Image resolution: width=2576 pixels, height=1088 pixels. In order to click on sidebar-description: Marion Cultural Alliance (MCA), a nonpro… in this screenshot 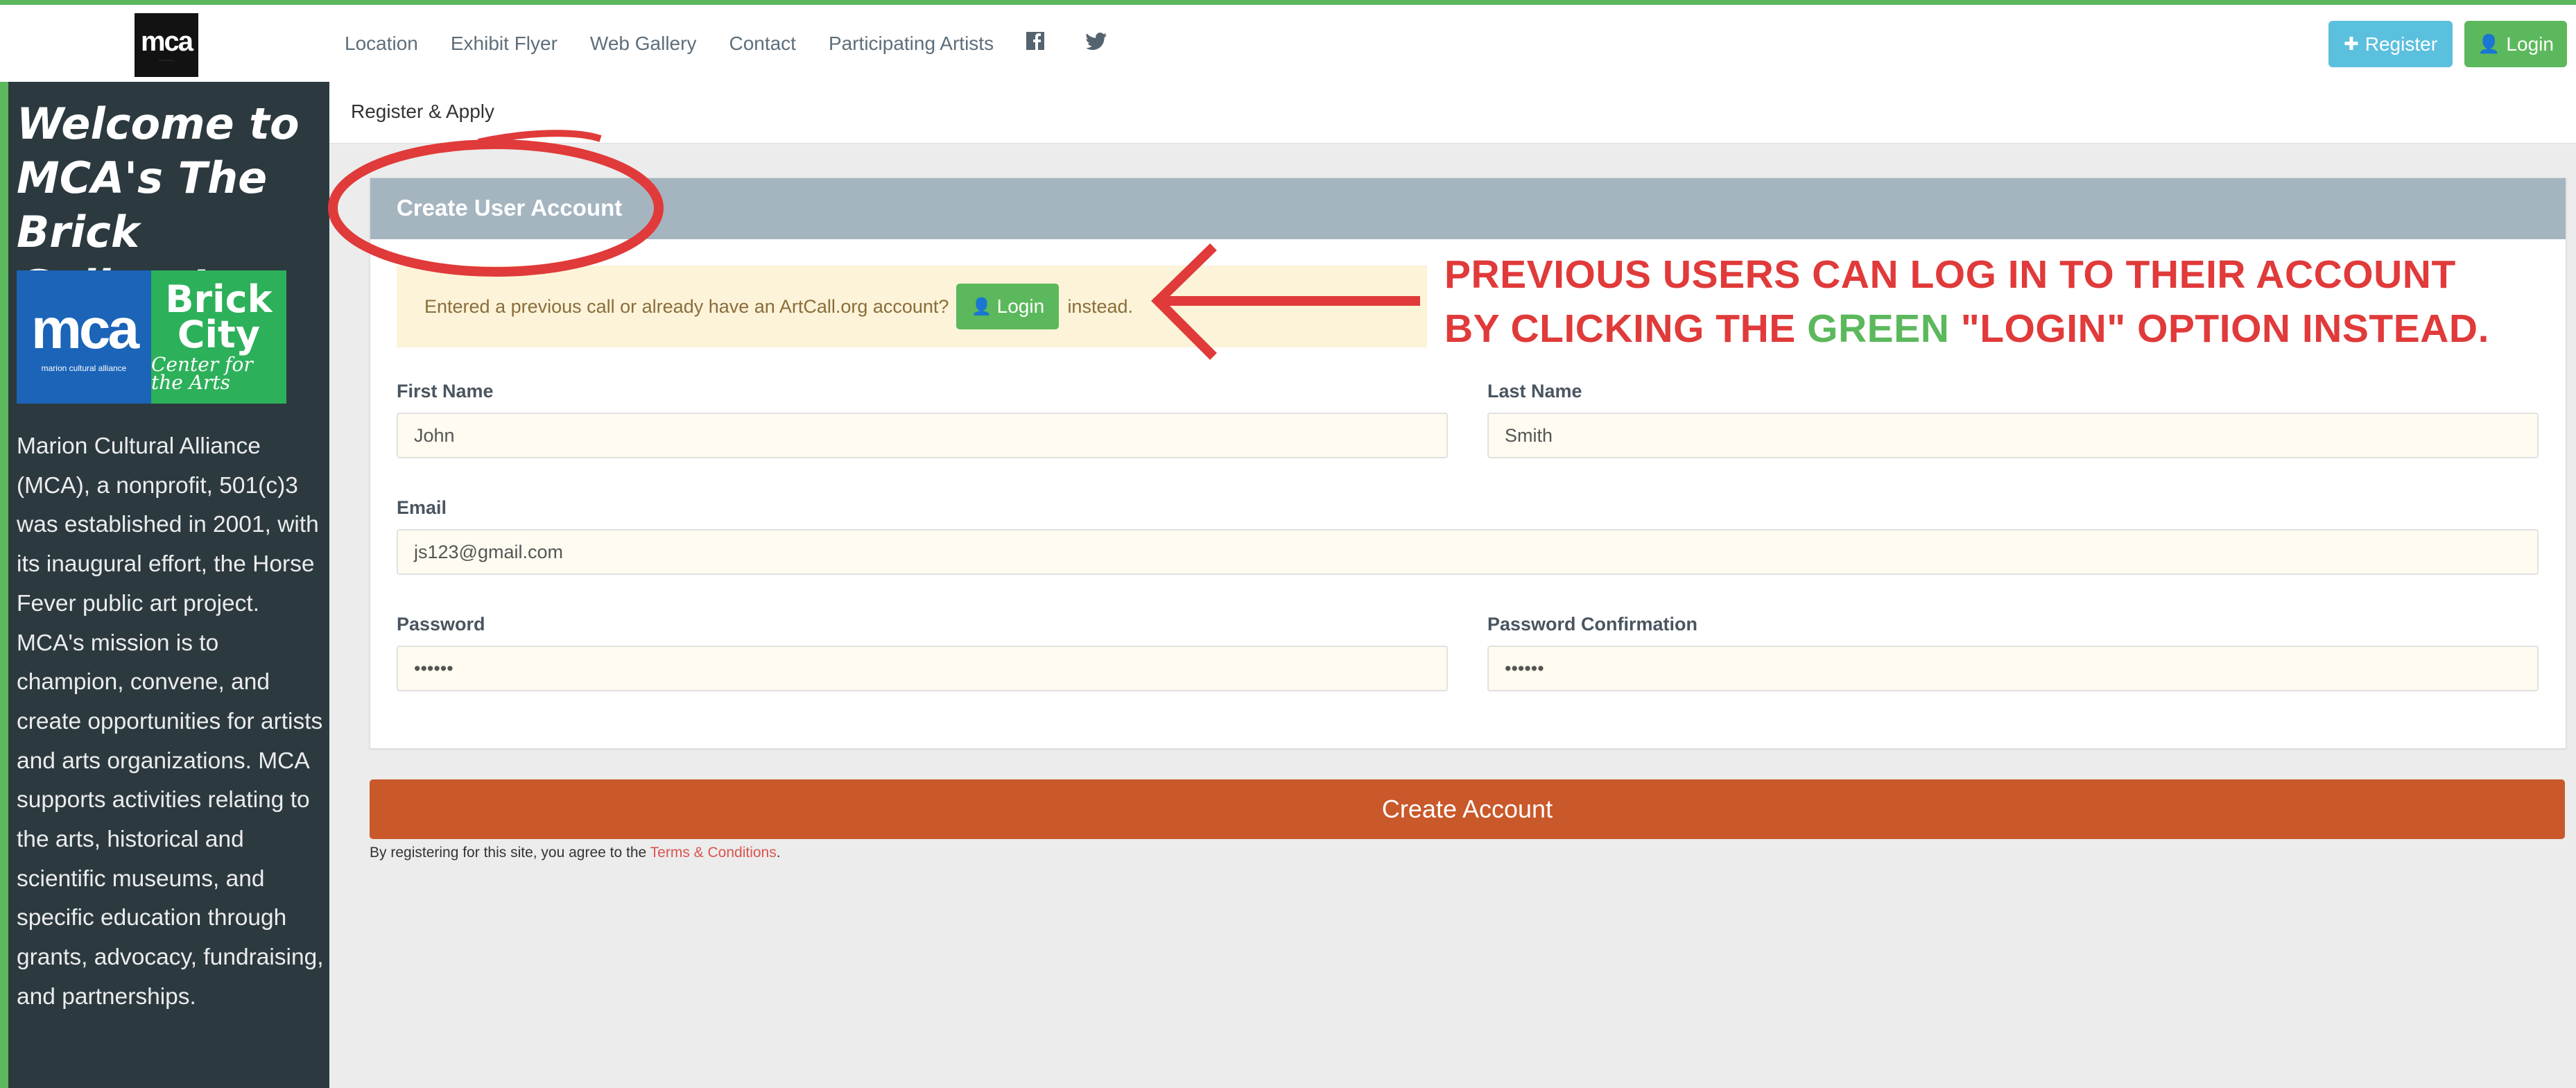, I will do `click(170, 721)`.